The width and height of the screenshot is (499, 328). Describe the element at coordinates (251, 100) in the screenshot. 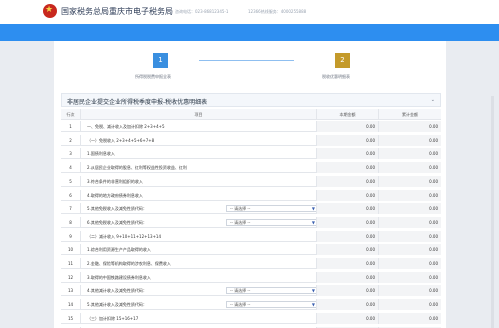

I see `form-title-bar: 非居民企业提交企业所得税季度申报-税收优惠明细表 ⌄` at that location.